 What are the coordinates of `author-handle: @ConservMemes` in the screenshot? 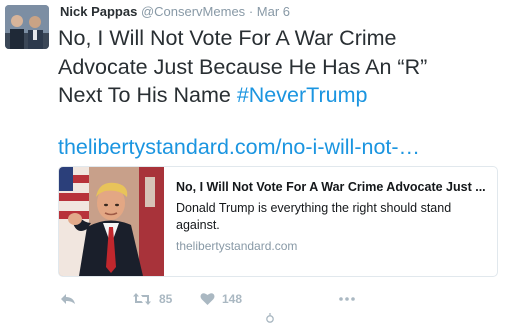 It's located at (193, 11).